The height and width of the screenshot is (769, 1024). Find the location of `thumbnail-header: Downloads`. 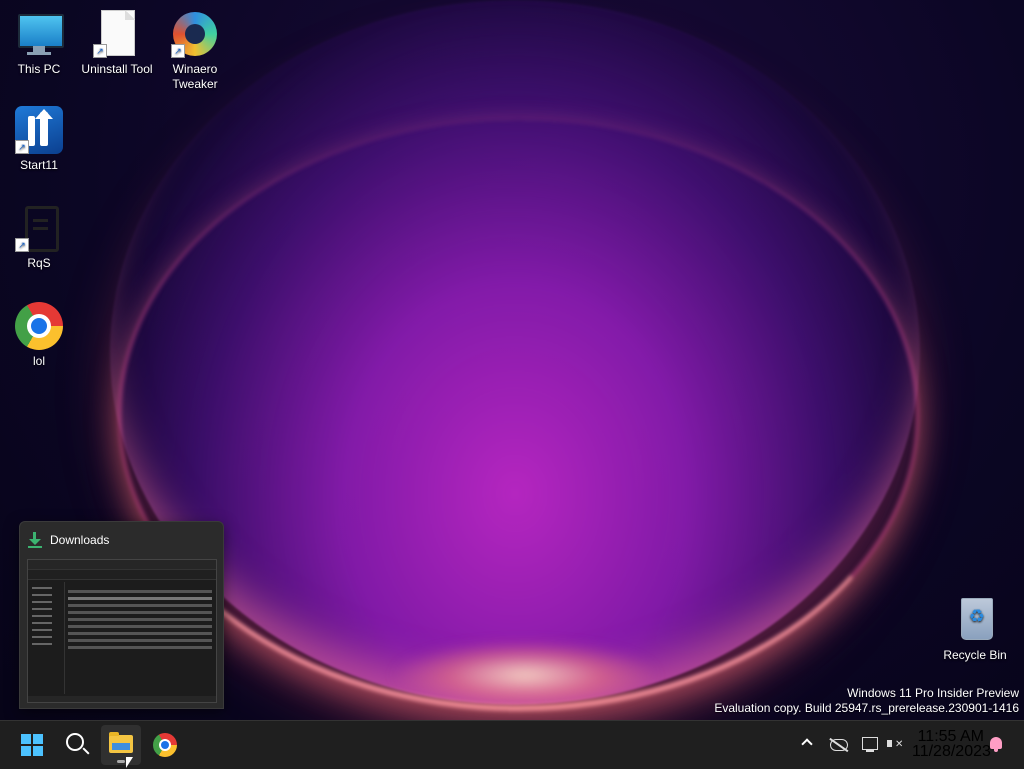

thumbnail-header: Downloads is located at coordinates (68, 540).